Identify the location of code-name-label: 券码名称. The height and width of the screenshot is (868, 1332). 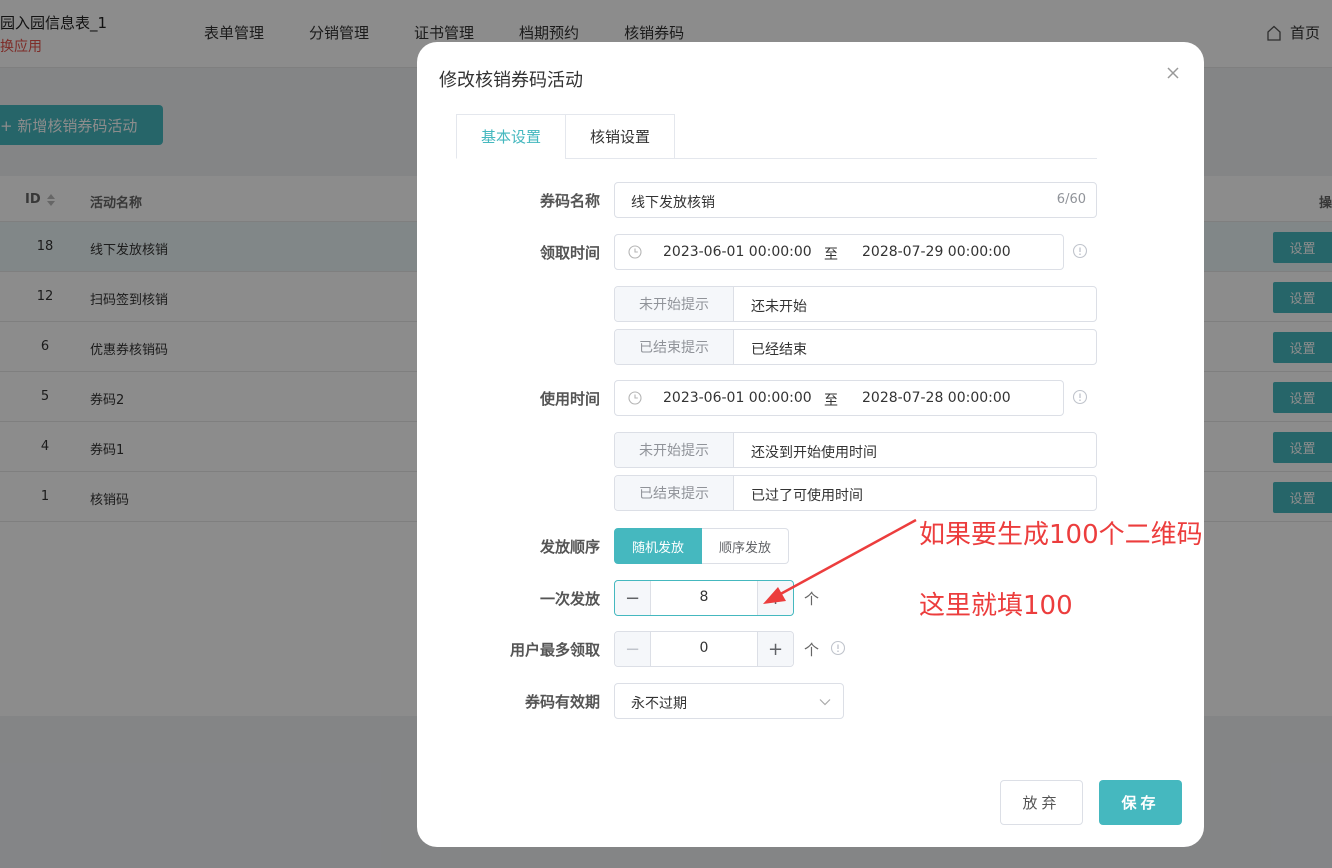
(569, 201).